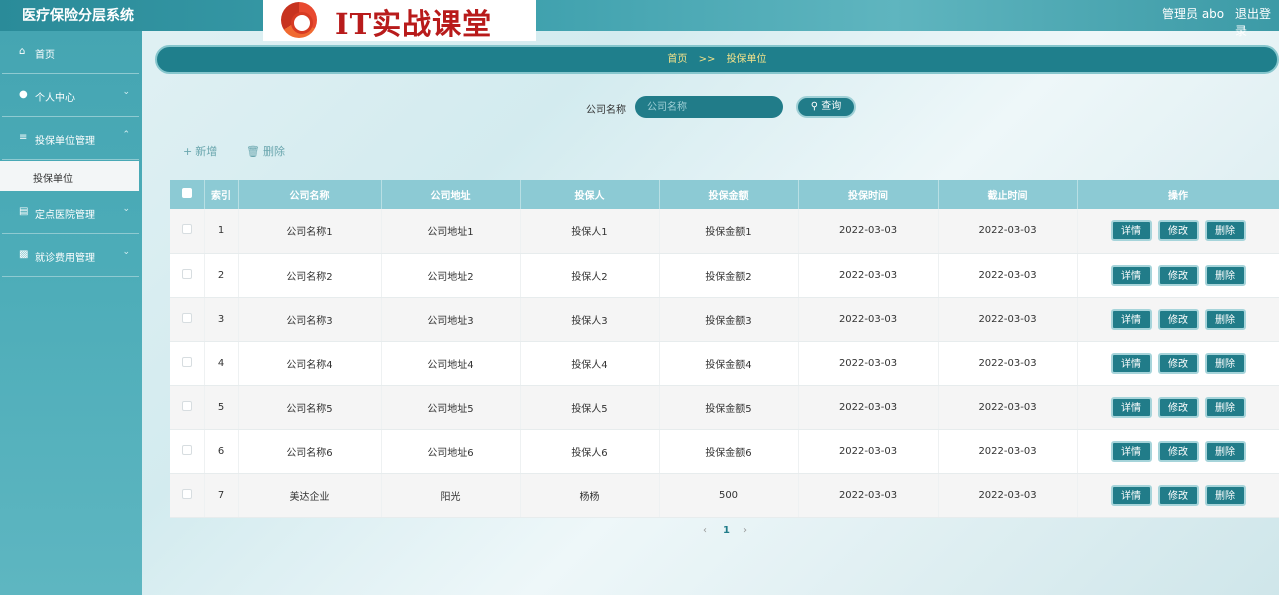 The width and height of the screenshot is (1279, 595). I want to click on select-all-cell, so click(187, 194).